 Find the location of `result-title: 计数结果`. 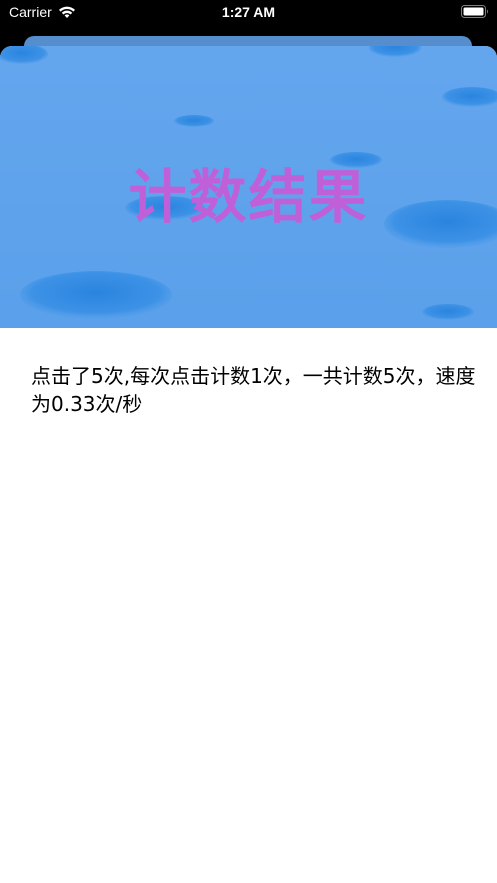

result-title: 计数结果 is located at coordinates (248, 197).